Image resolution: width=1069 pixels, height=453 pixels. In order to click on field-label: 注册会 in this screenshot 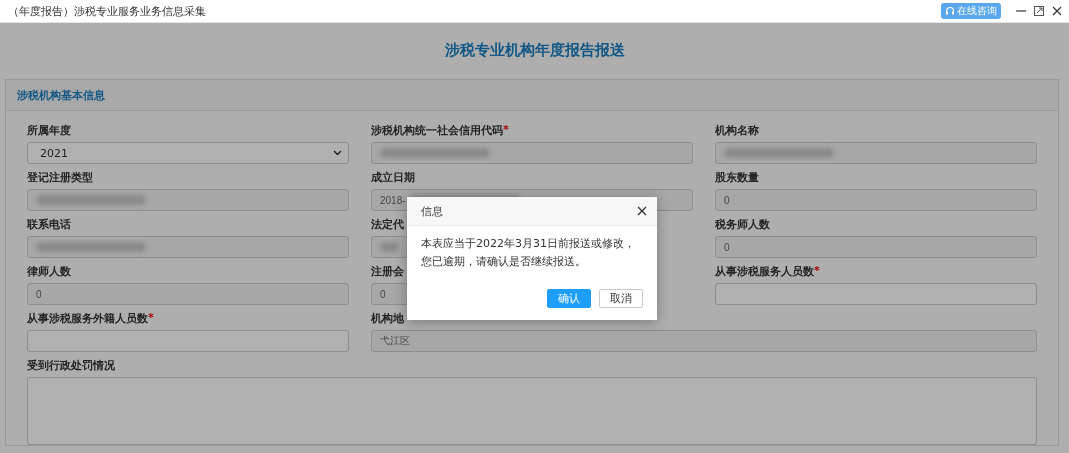, I will do `click(387, 271)`.